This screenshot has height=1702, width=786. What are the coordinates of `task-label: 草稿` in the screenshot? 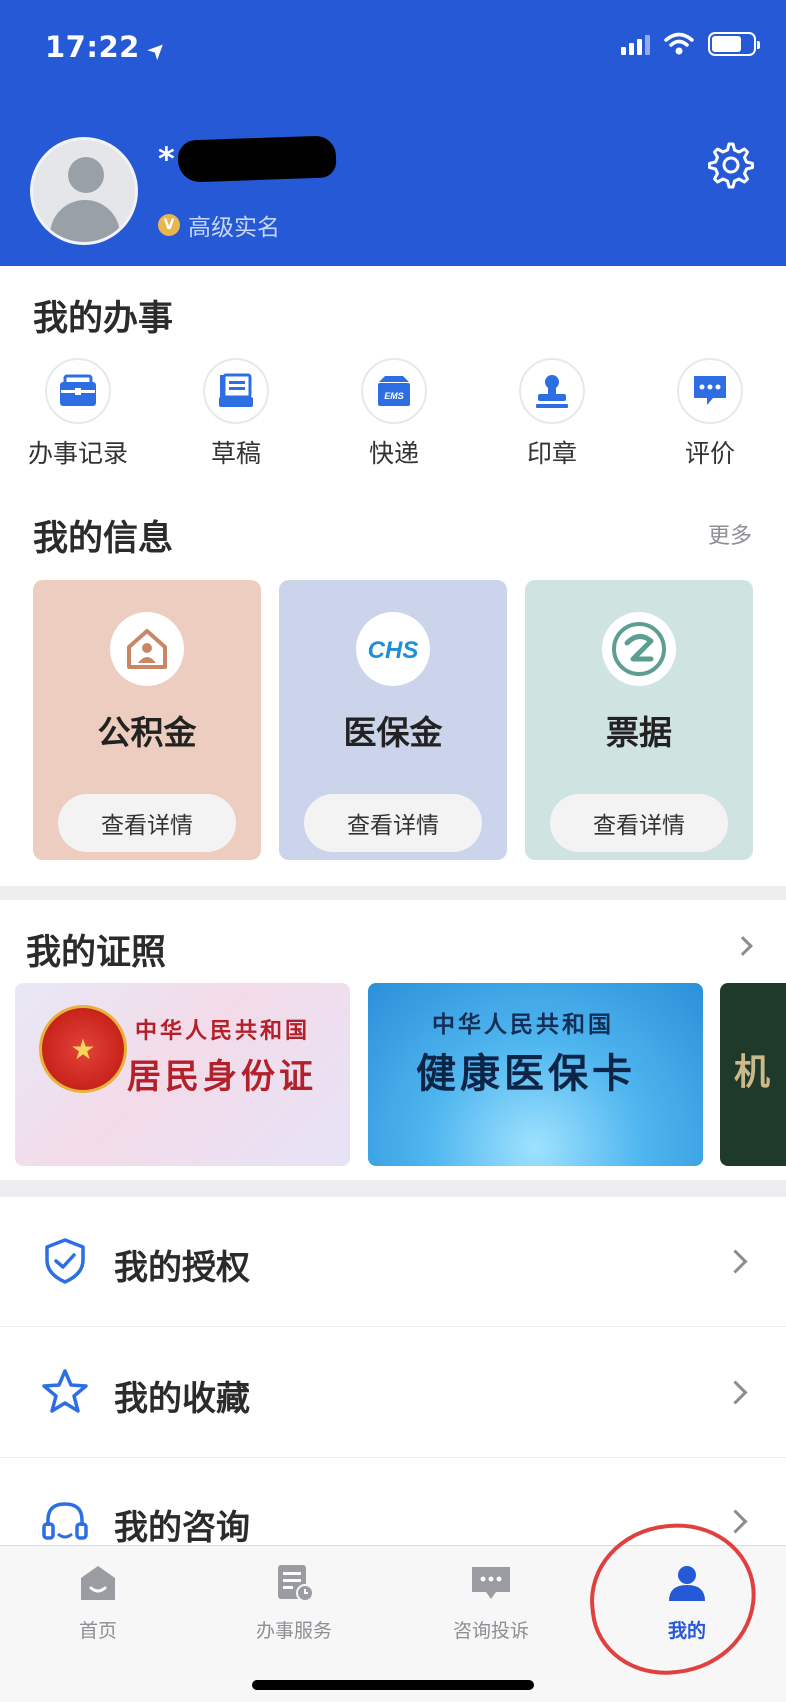 It's located at (235, 453).